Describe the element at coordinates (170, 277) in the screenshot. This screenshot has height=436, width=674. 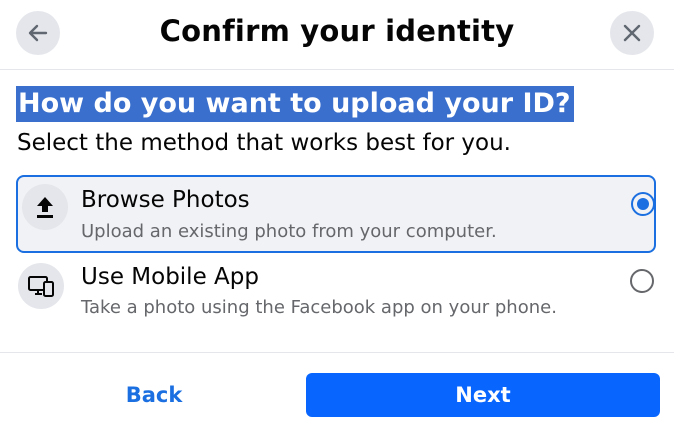
I see `option-title: Use Mobile App` at that location.